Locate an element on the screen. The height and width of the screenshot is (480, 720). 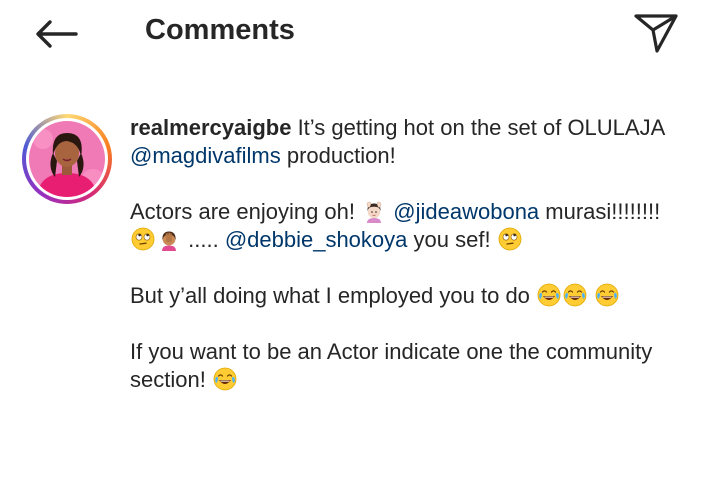
direct-message-button is located at coordinates (656, 33).